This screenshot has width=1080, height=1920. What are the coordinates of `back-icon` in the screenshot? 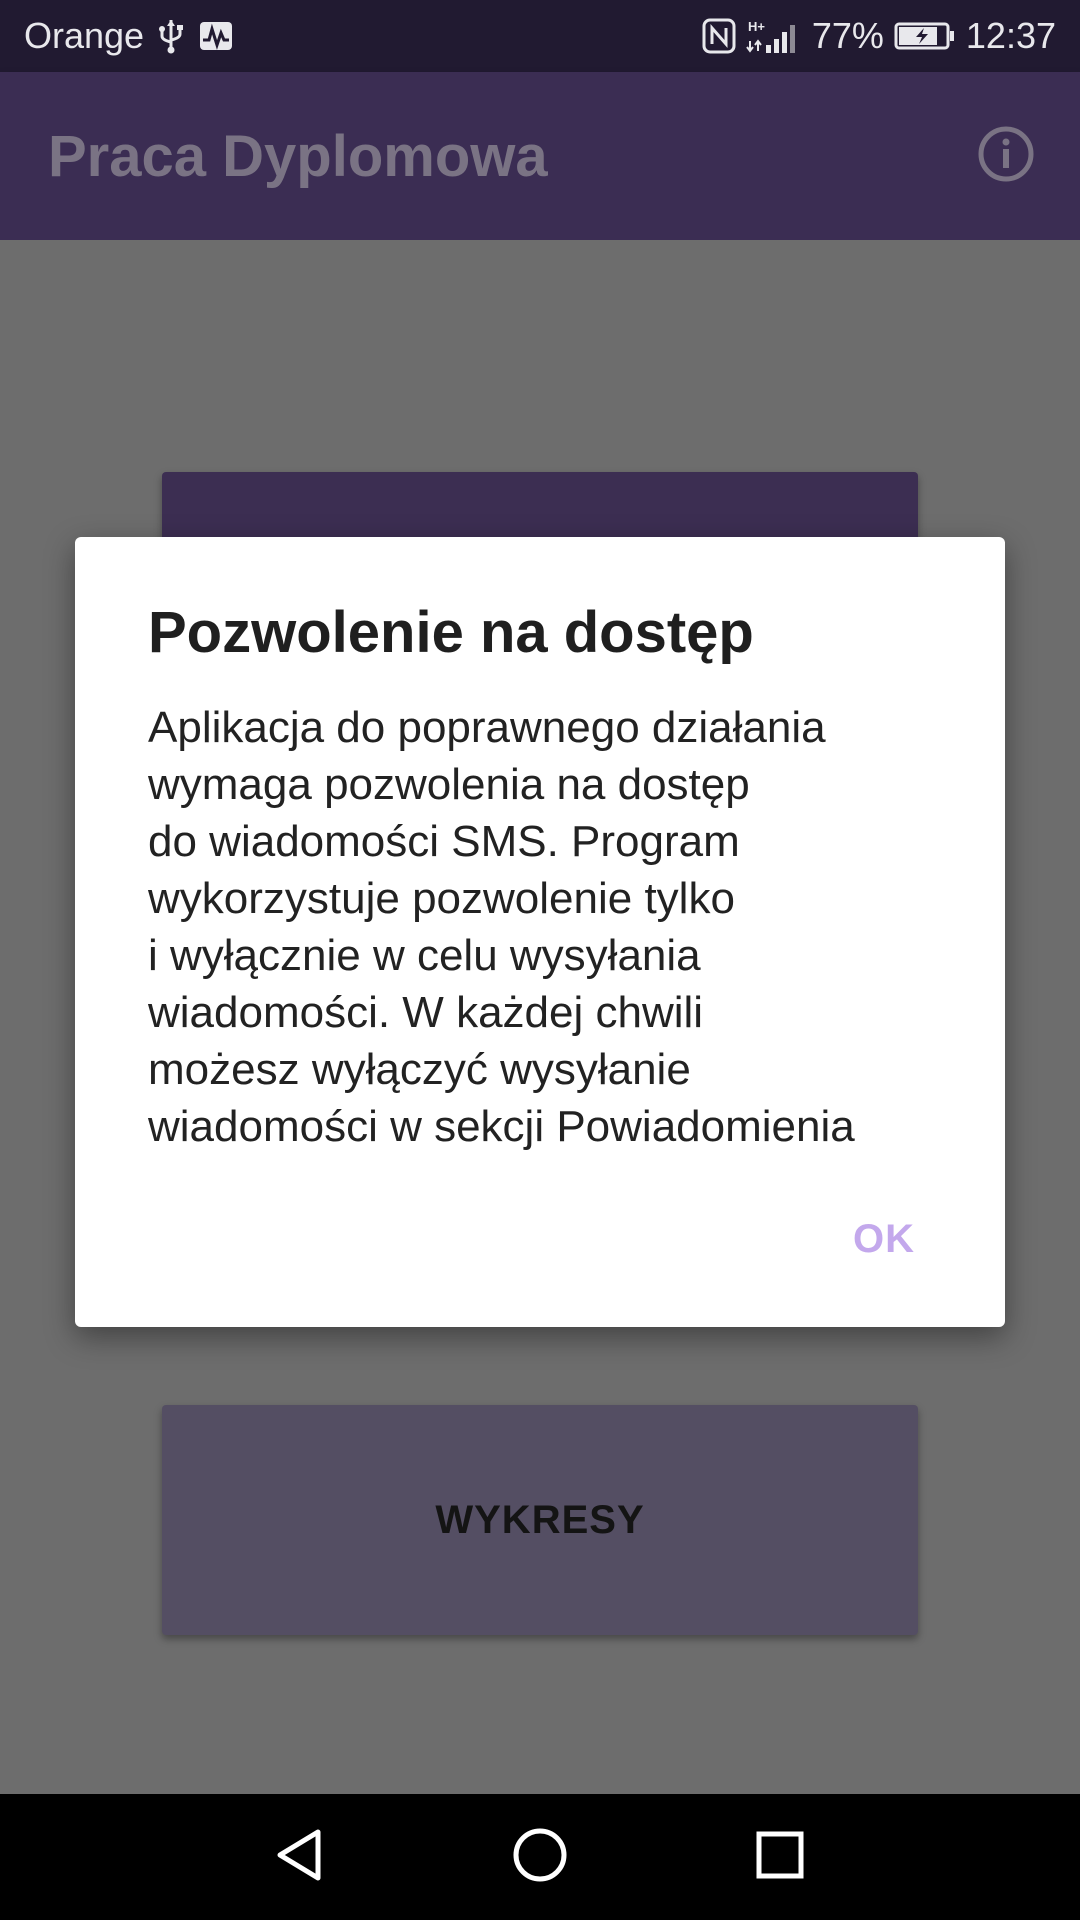 It's located at (300, 1857).